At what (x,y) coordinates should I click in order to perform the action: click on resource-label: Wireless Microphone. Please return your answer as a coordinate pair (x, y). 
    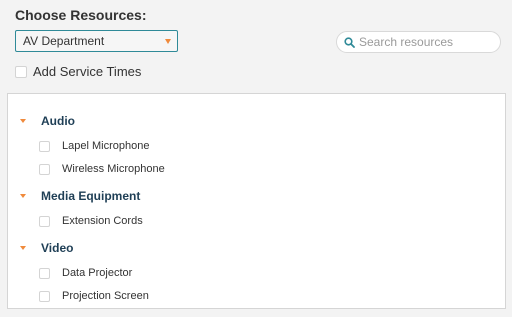
    Looking at the image, I should click on (113, 169).